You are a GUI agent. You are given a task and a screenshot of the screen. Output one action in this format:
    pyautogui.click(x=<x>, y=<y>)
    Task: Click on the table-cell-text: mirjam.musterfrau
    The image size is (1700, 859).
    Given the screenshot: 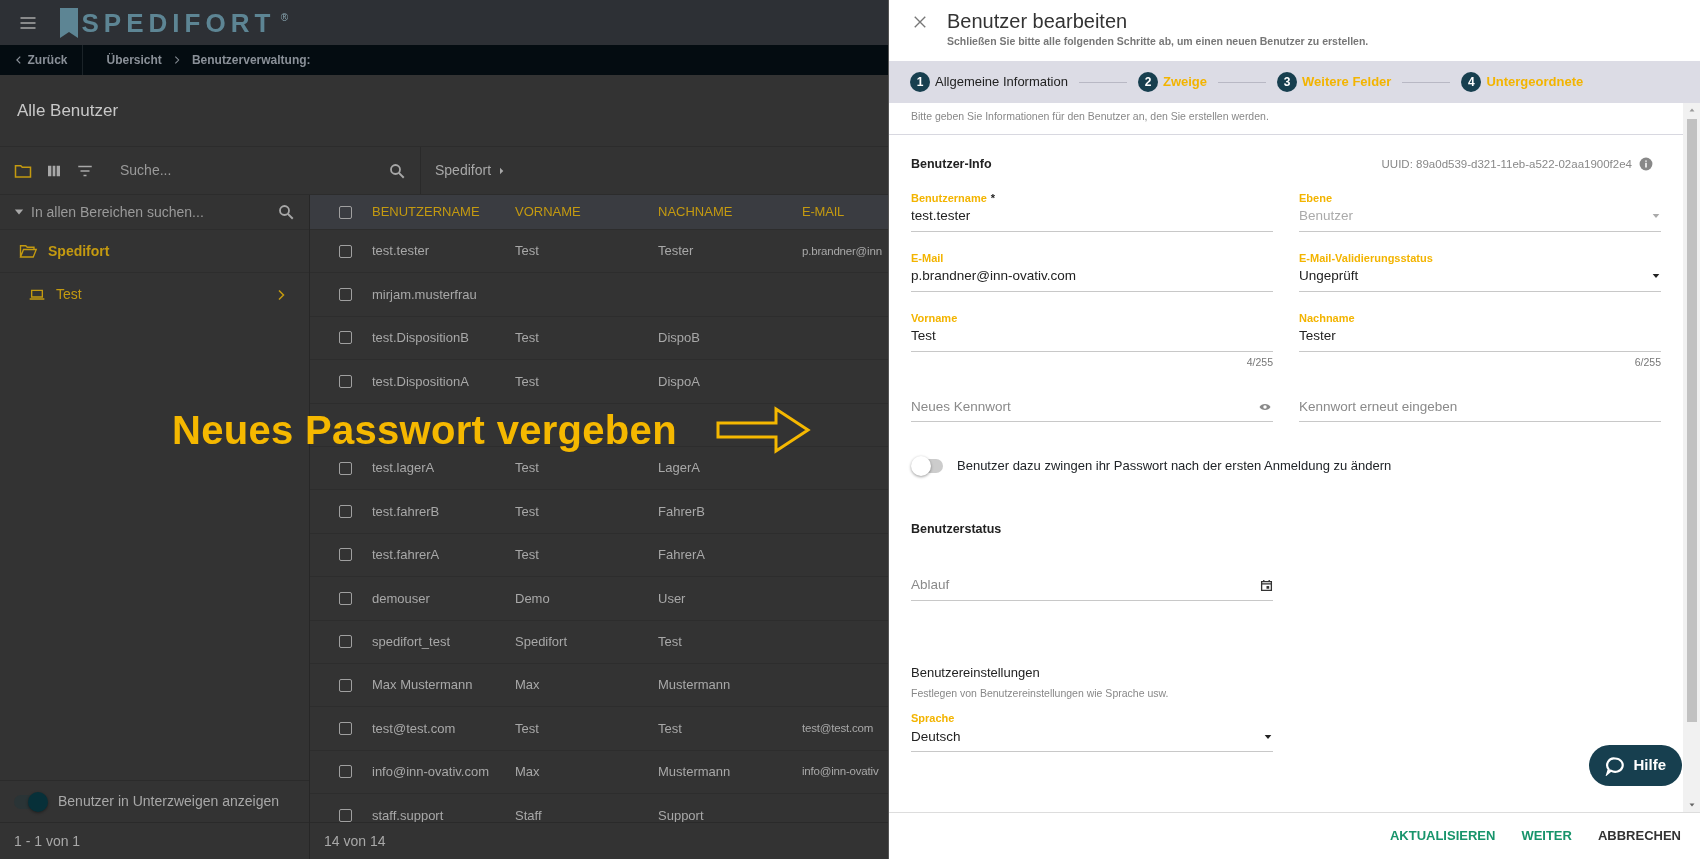 What is the action you would take?
    pyautogui.click(x=425, y=294)
    